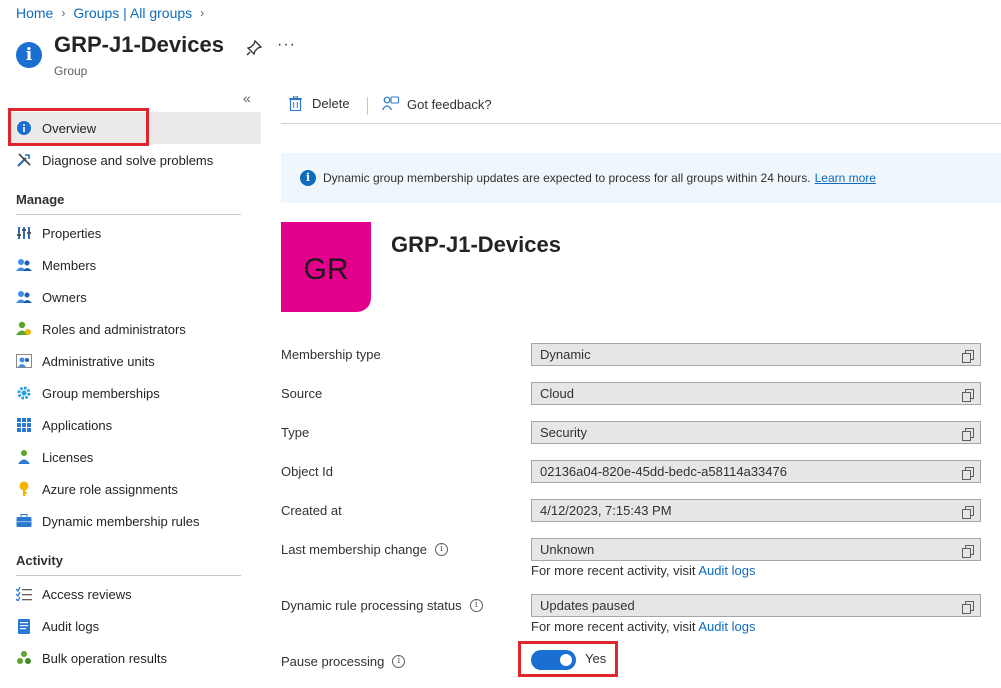 This screenshot has width=1001, height=688. Describe the element at coordinates (202, 13) in the screenshot. I see `chevron-right-icon: ›` at that location.